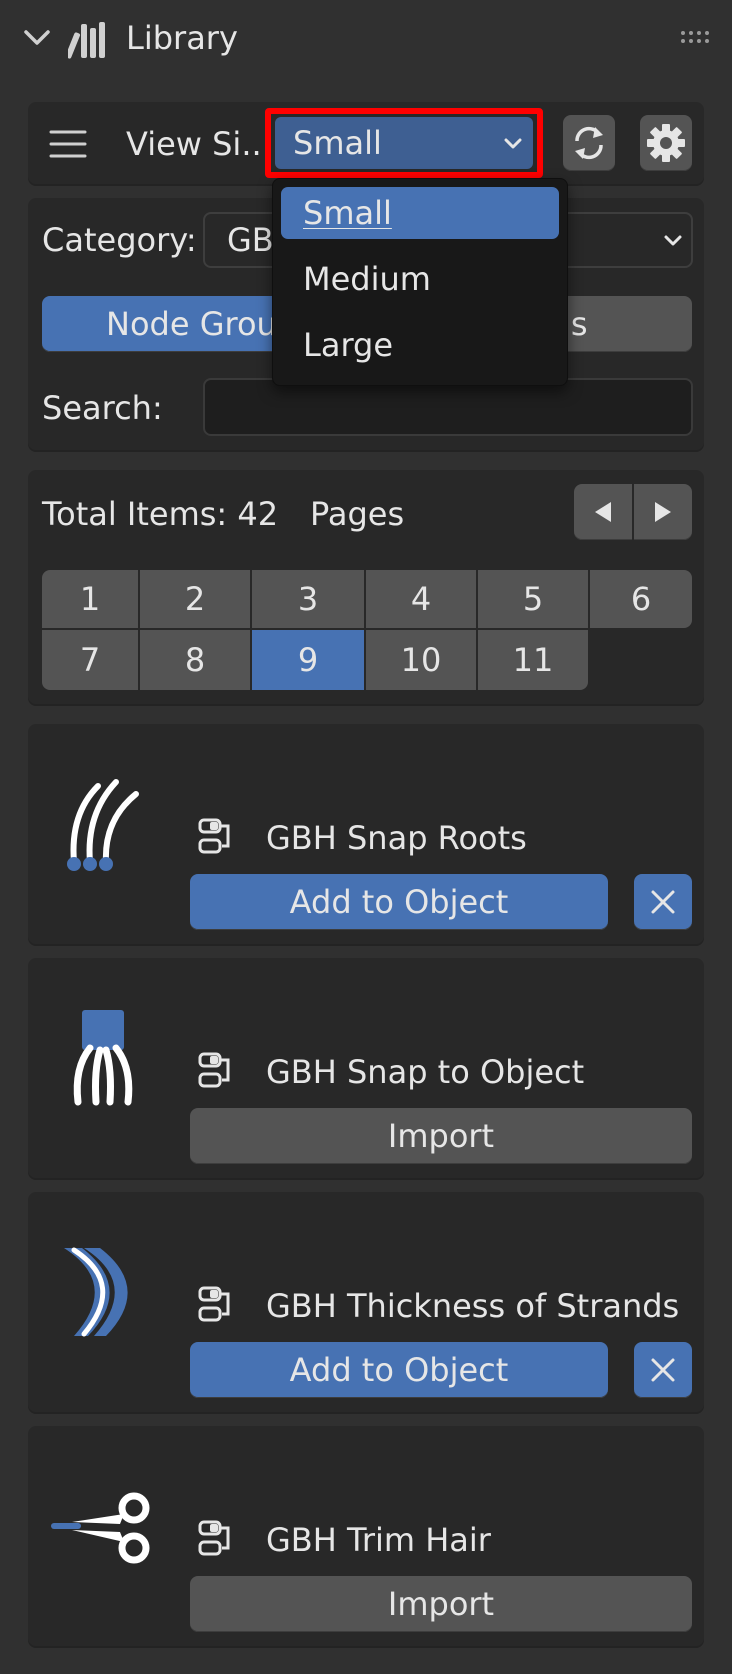 The image size is (732, 1674). Describe the element at coordinates (448, 407) in the screenshot. I see `search-input` at that location.